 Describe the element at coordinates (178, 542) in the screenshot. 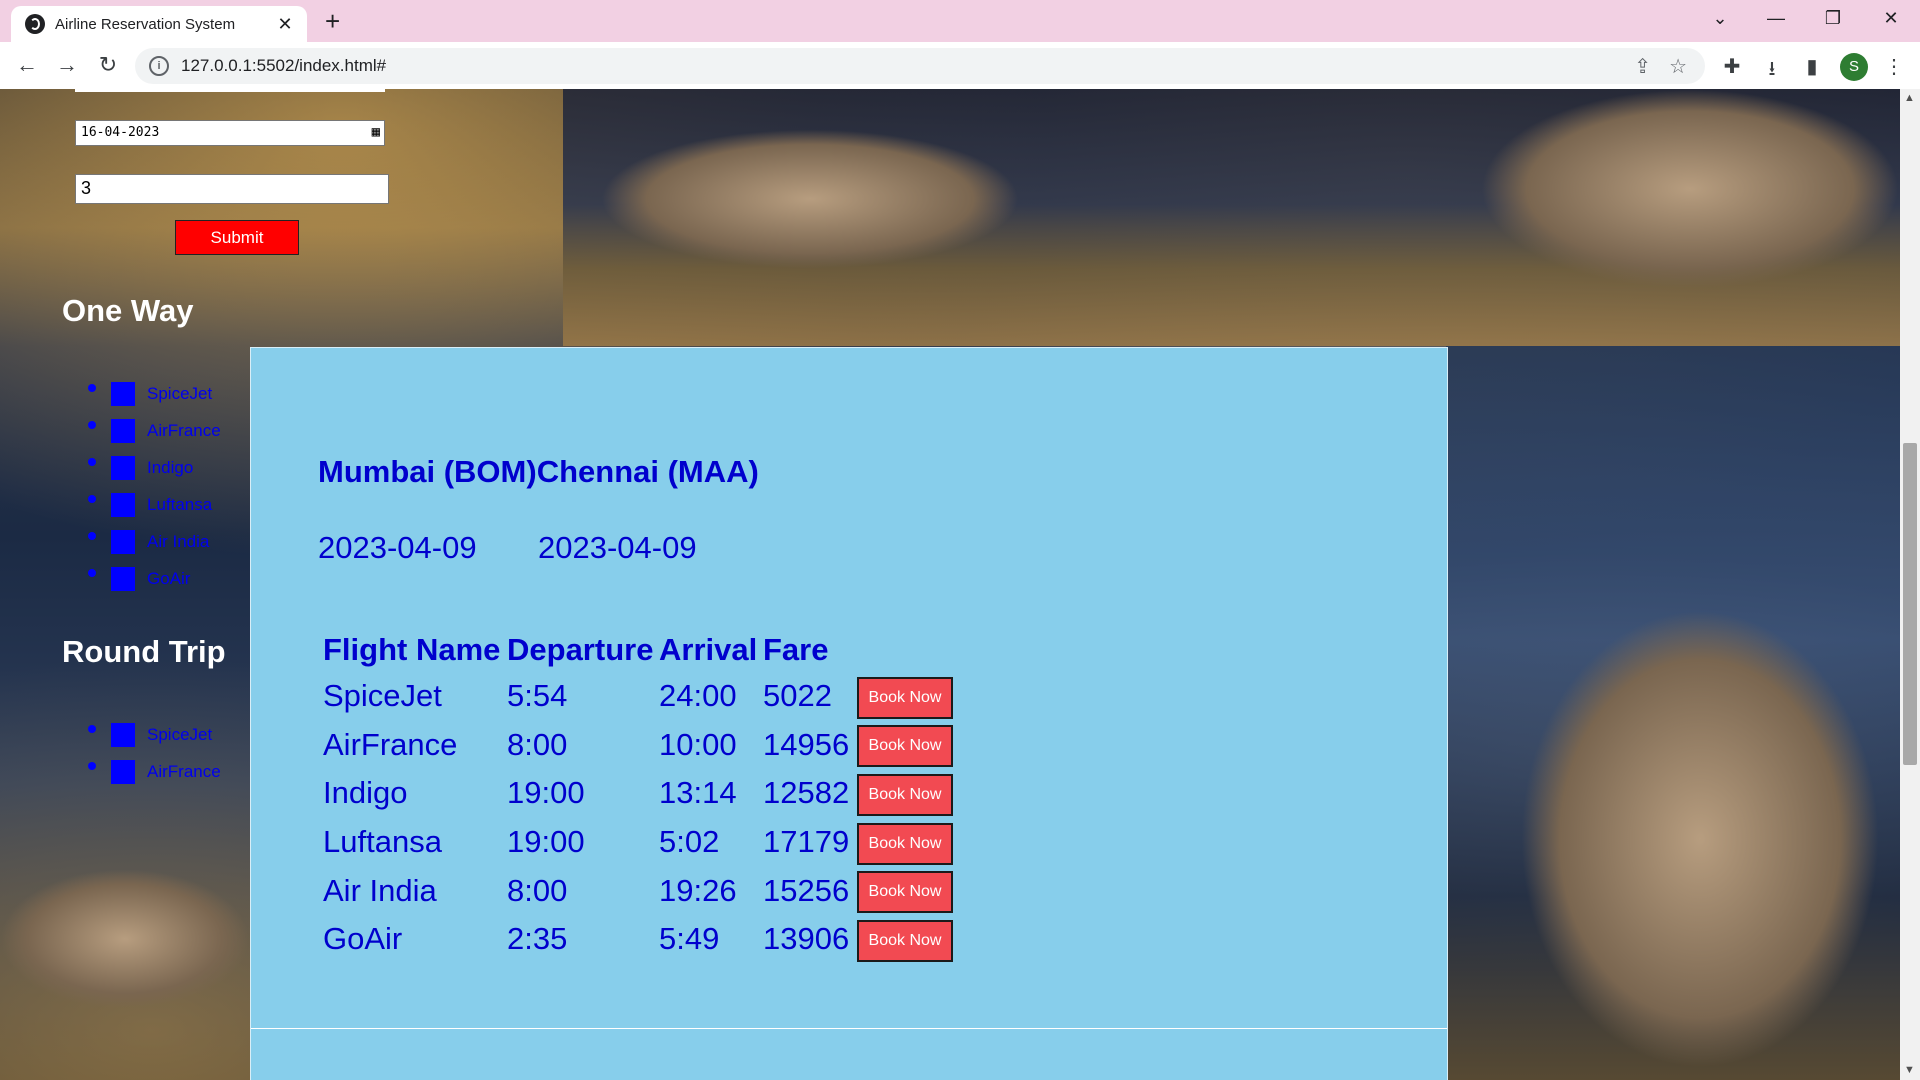

I see `airline-link: Air India` at that location.